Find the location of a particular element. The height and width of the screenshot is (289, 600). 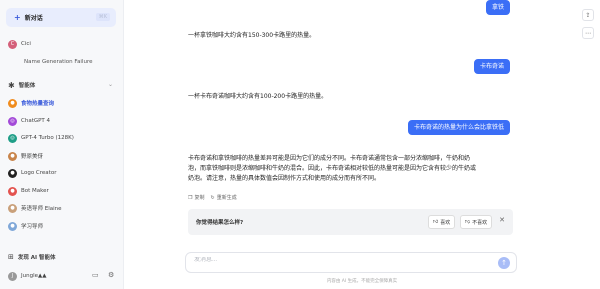

history-subitem: Name Generation Failure is located at coordinates (58, 62).